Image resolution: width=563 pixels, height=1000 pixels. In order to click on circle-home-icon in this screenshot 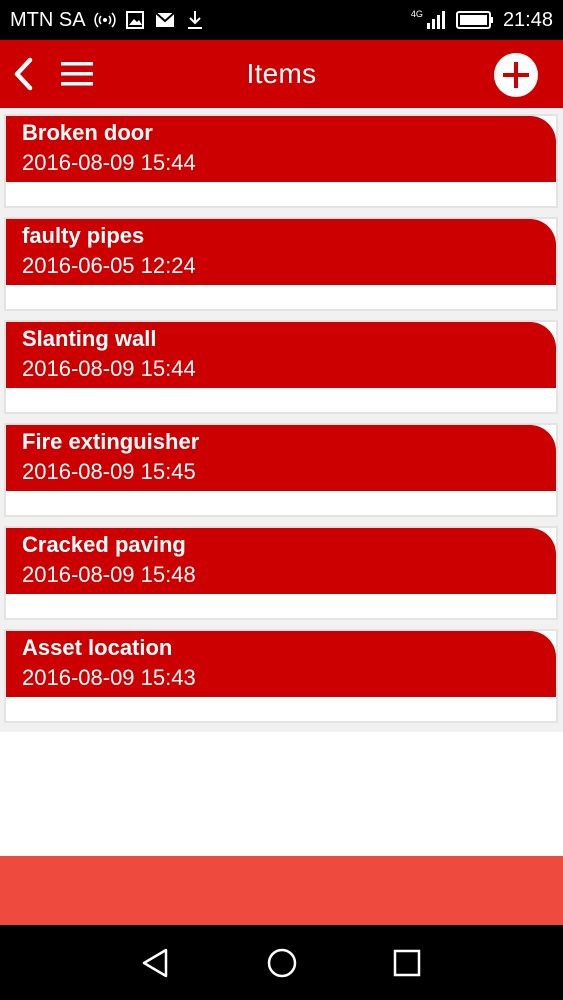, I will do `click(282, 963)`.